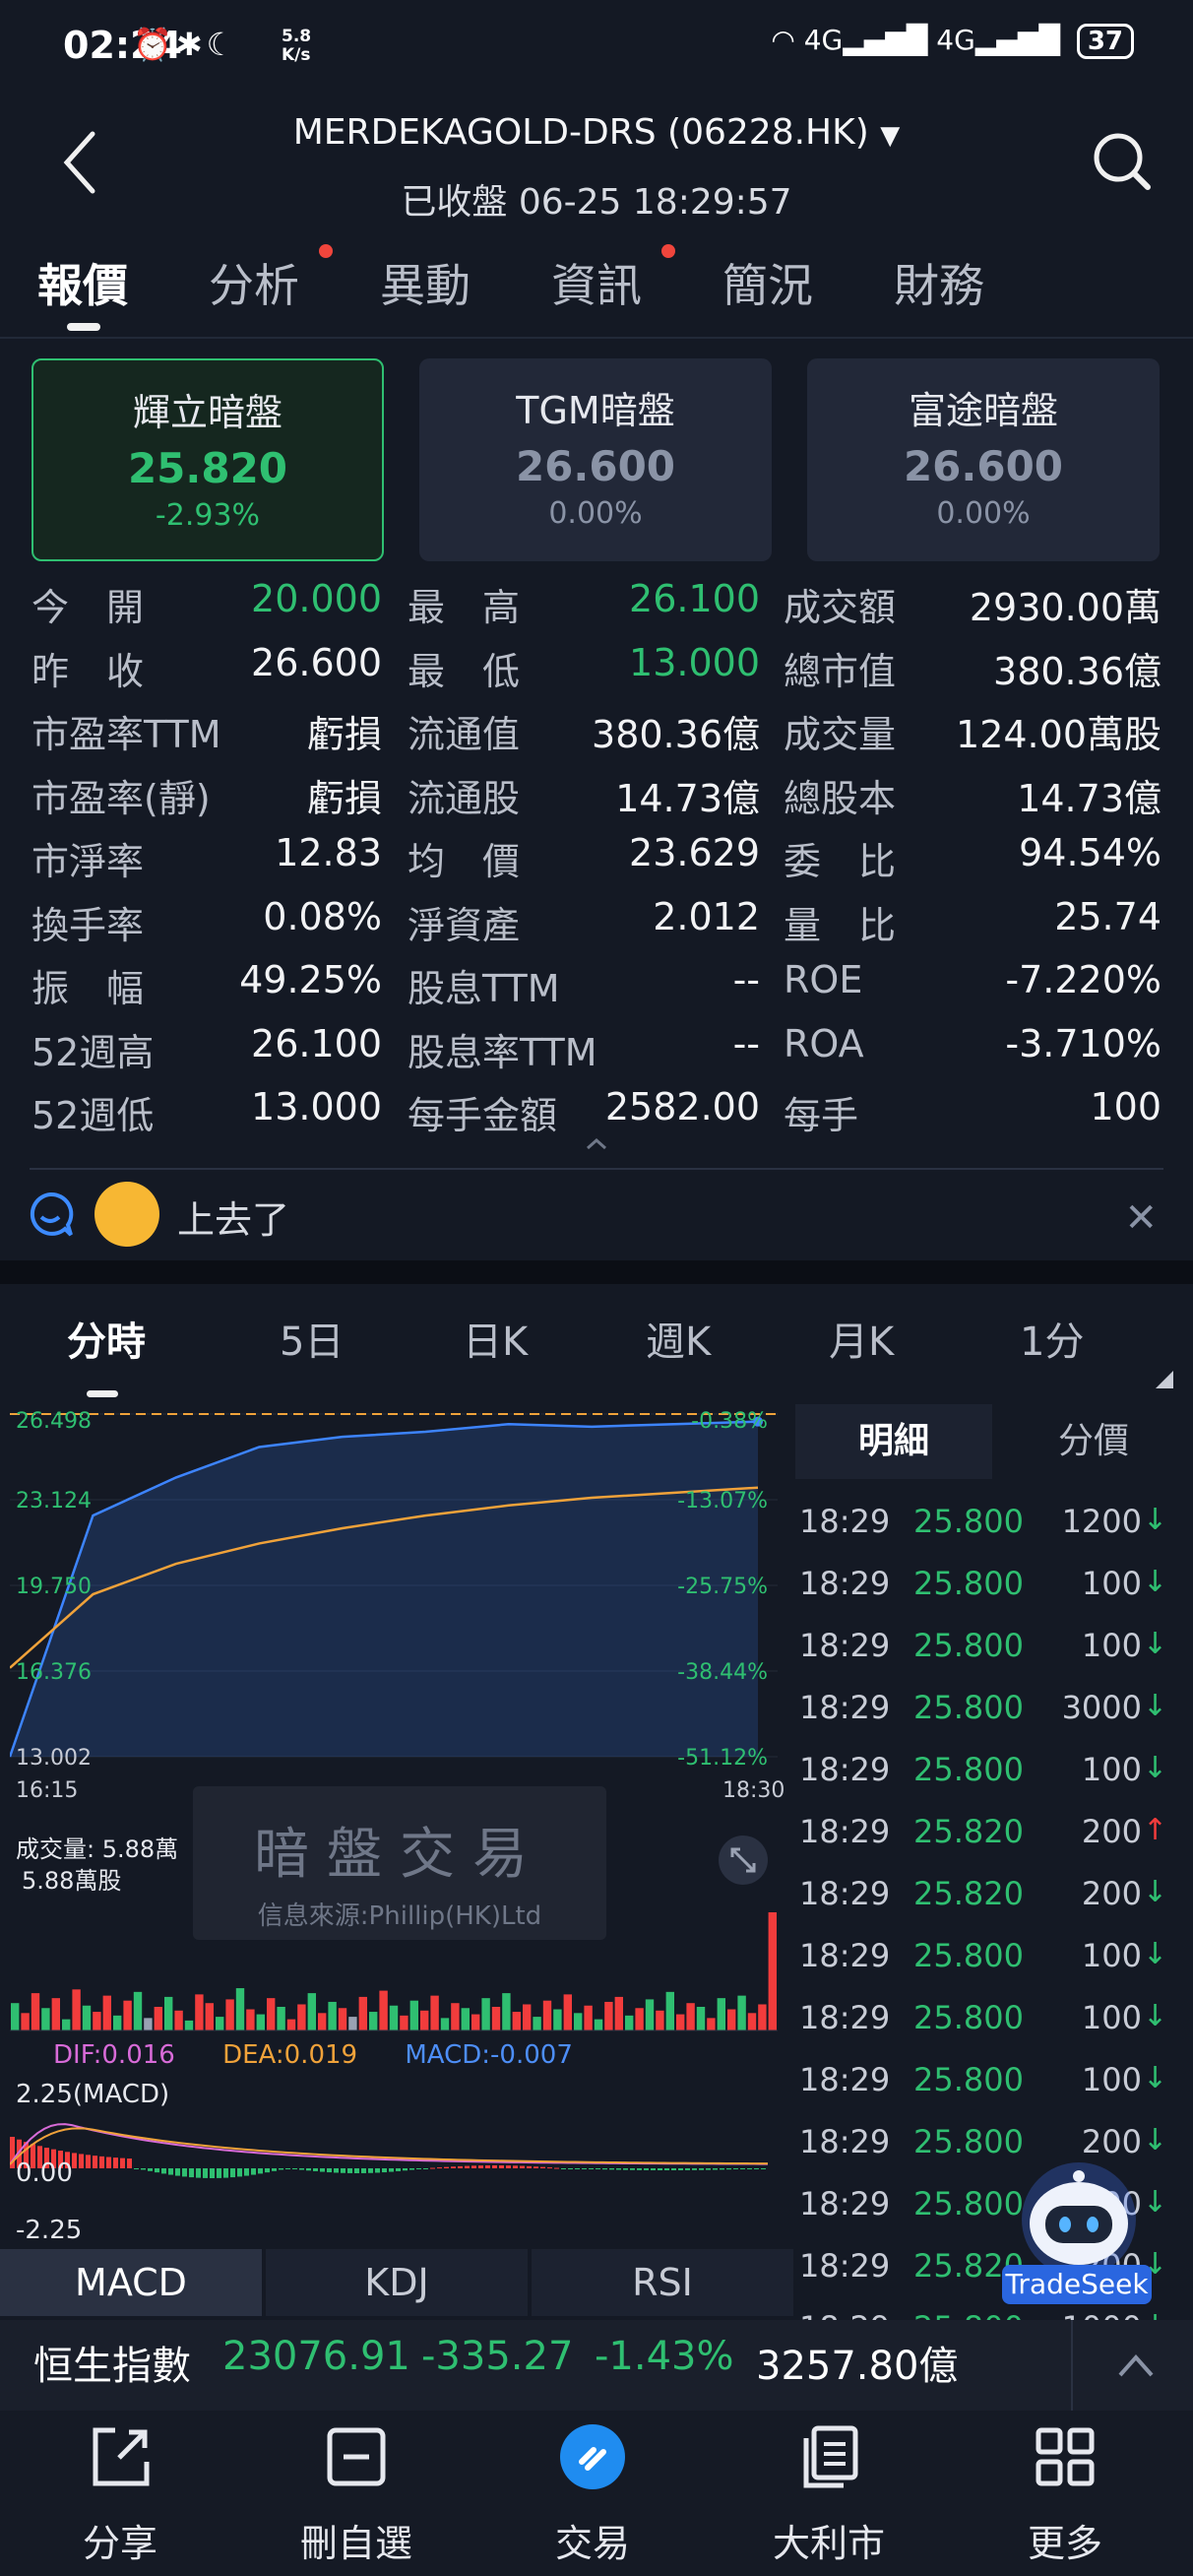 The image size is (1193, 2576). Describe the element at coordinates (694, 852) in the screenshot. I see `stat-value: 23.629` at that location.